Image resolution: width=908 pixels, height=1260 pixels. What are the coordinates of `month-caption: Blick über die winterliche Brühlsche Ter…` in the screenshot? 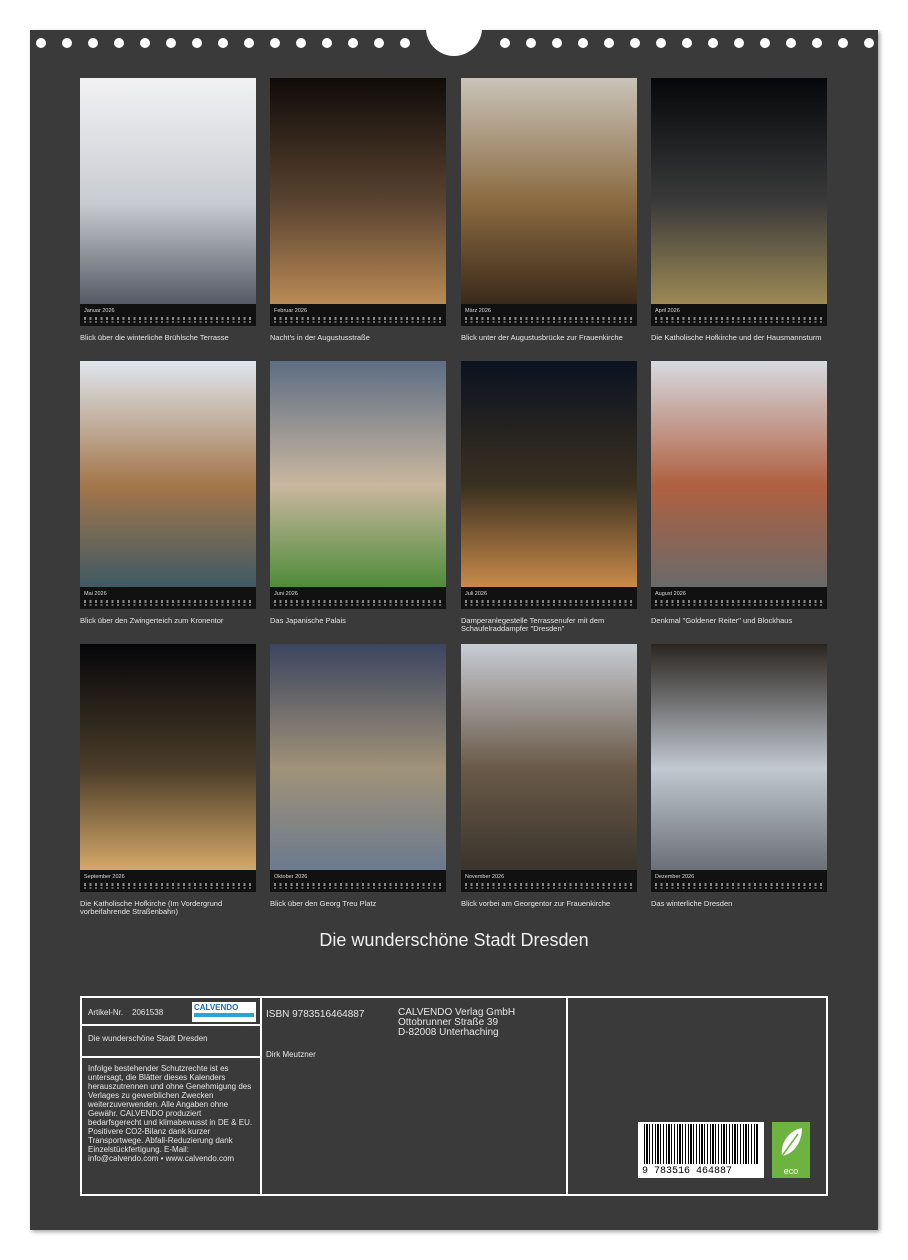 It's located at (154, 337).